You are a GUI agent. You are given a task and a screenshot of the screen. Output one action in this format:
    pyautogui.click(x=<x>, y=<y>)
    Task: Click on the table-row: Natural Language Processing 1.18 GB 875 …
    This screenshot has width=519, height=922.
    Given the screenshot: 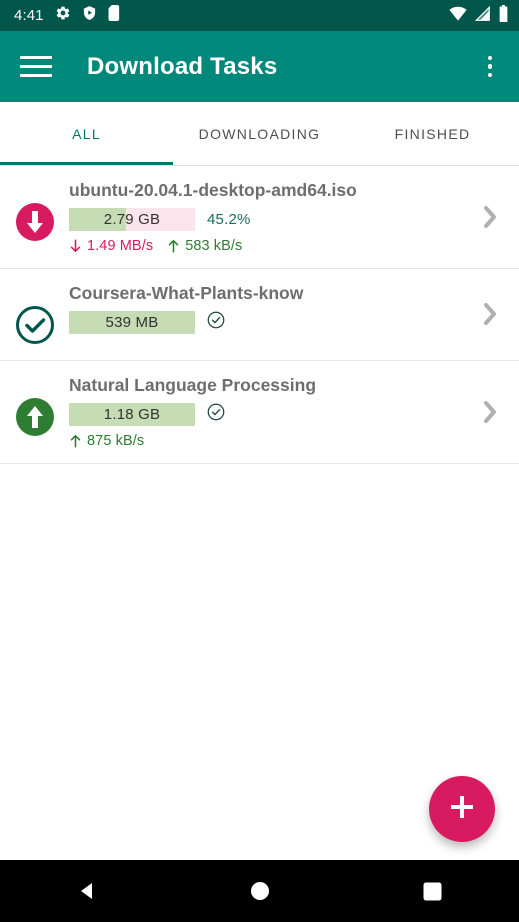 What is the action you would take?
    pyautogui.click(x=259, y=412)
    